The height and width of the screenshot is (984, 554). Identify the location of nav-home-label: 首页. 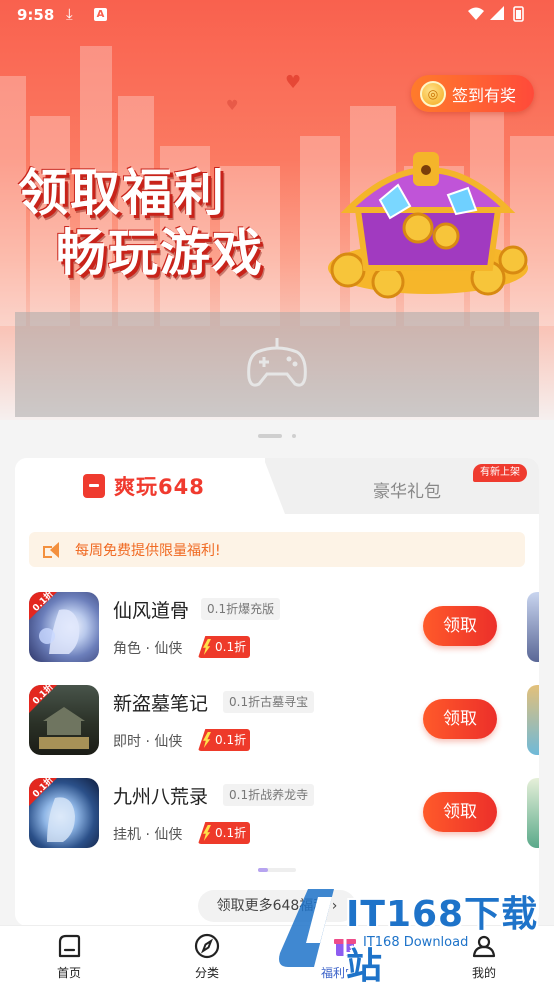
(68, 973).